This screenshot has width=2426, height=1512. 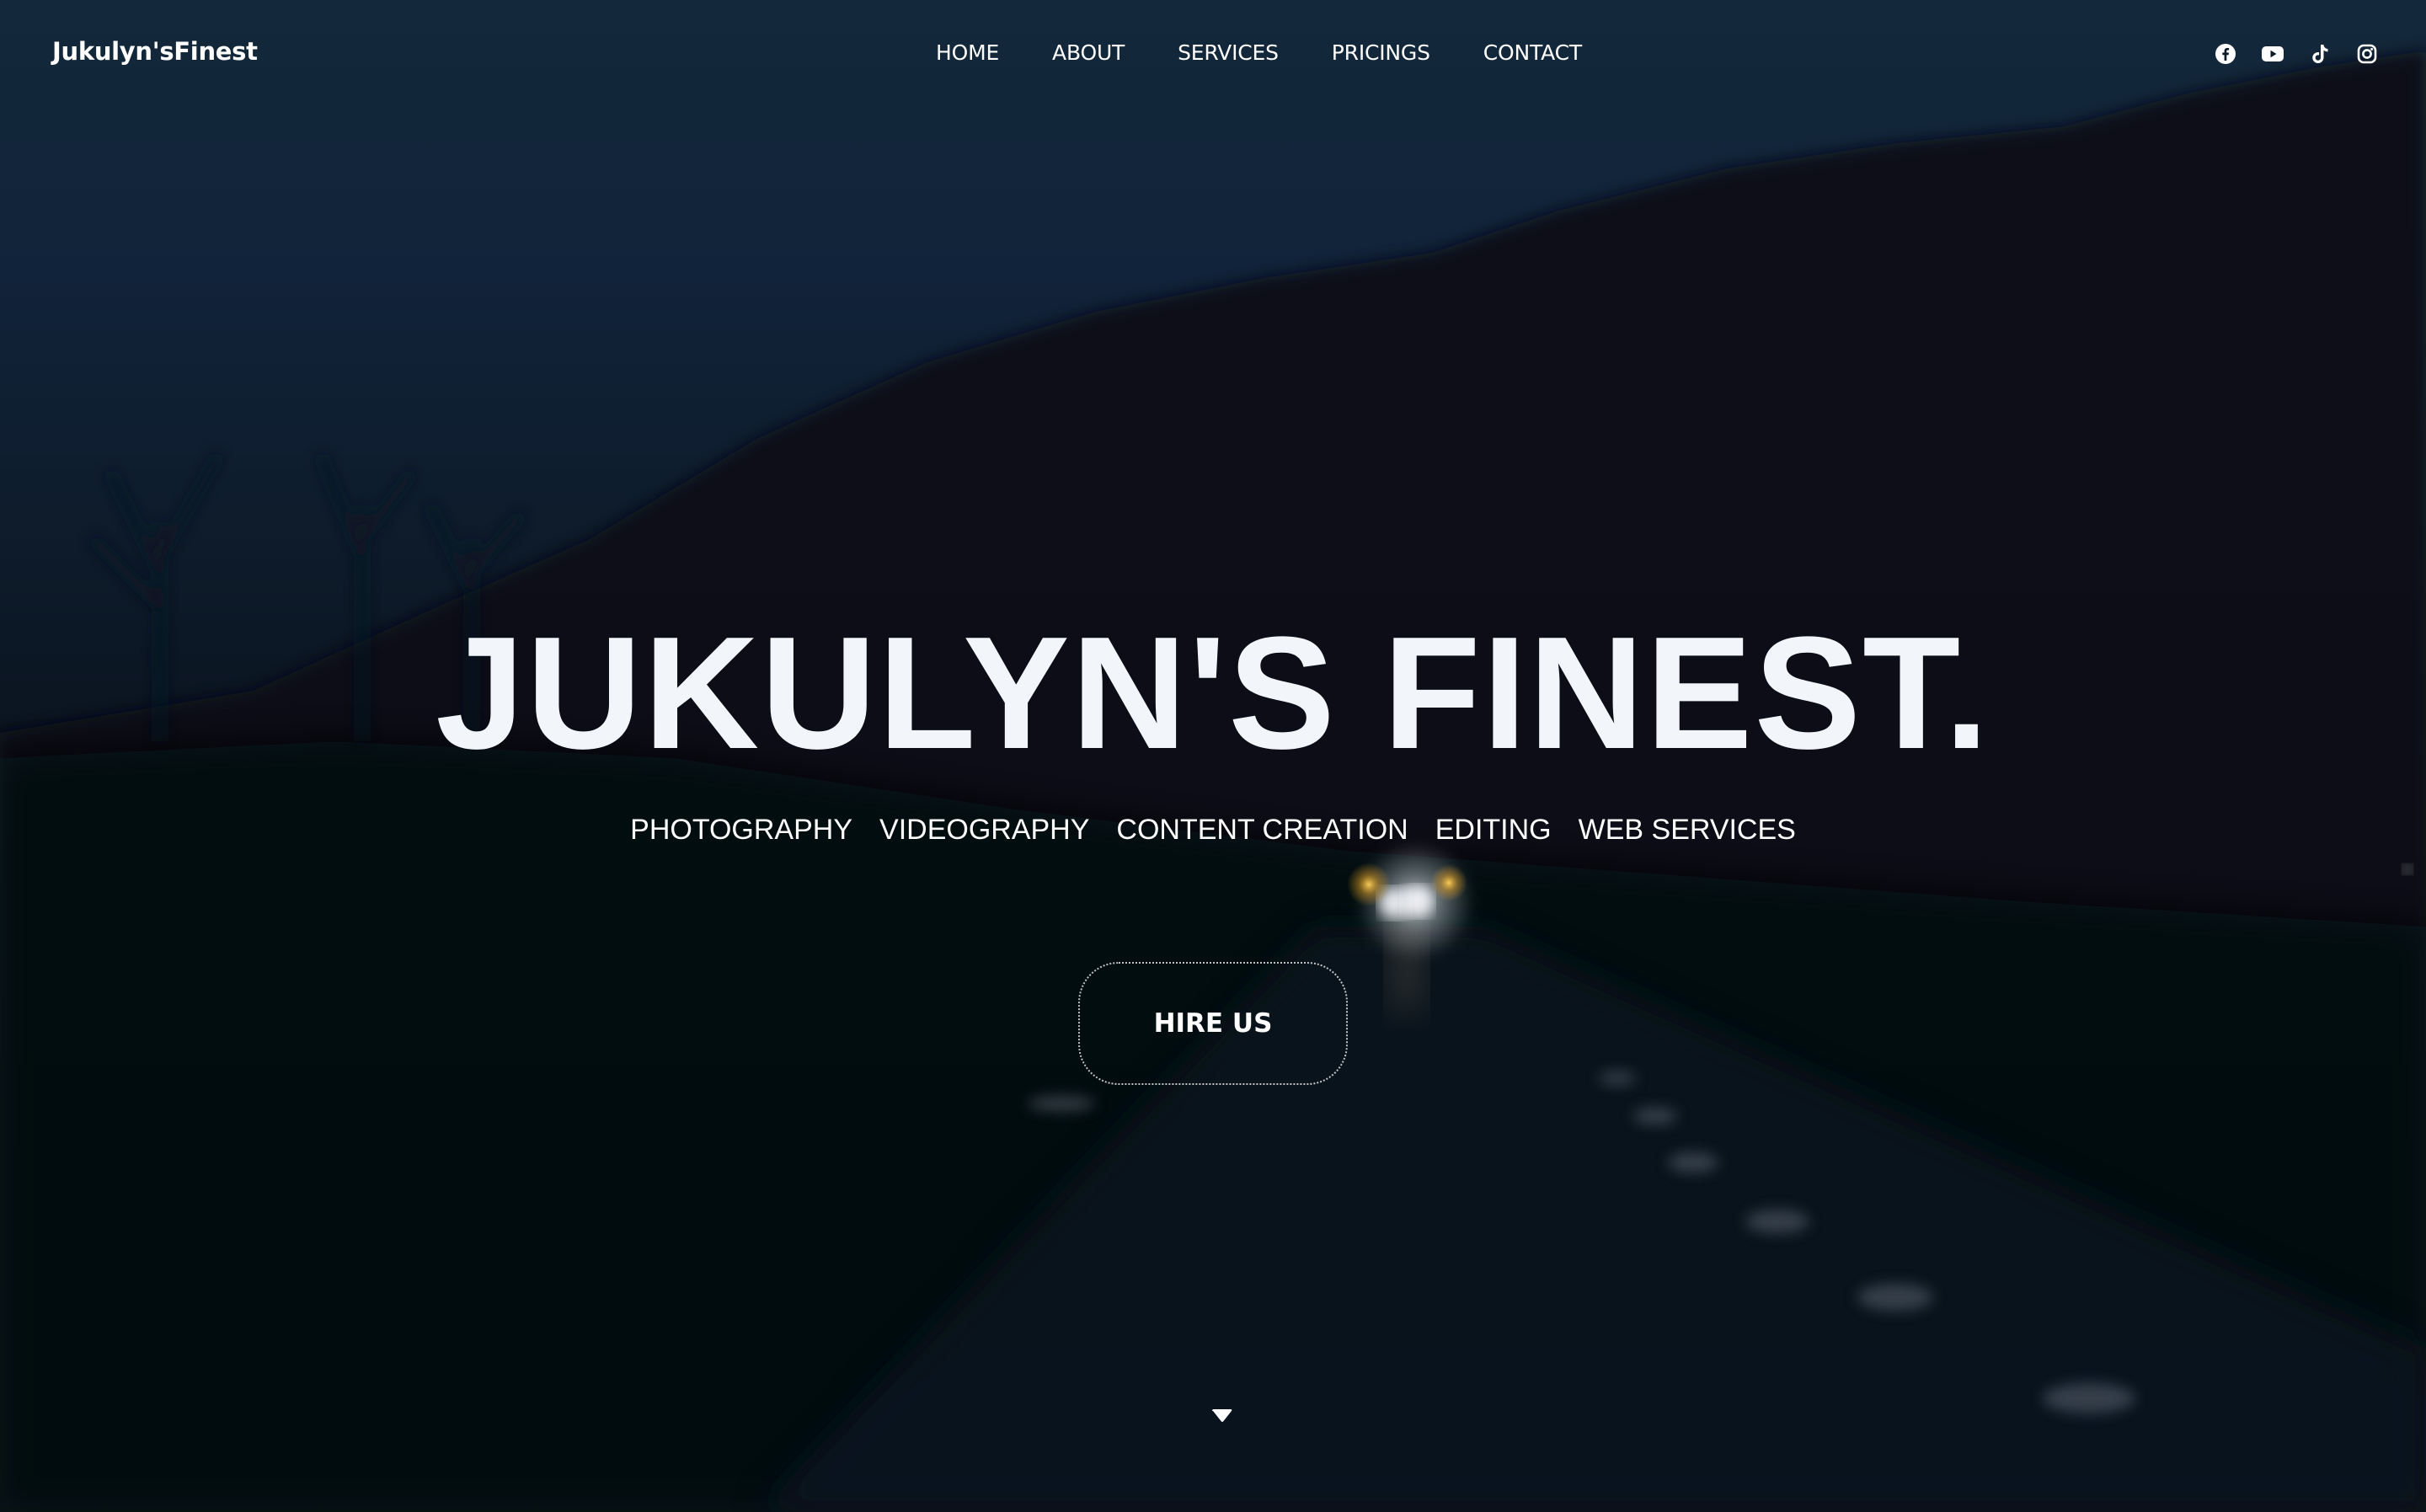 What do you see at coordinates (2367, 54) in the screenshot?
I see `instagram-icon` at bounding box center [2367, 54].